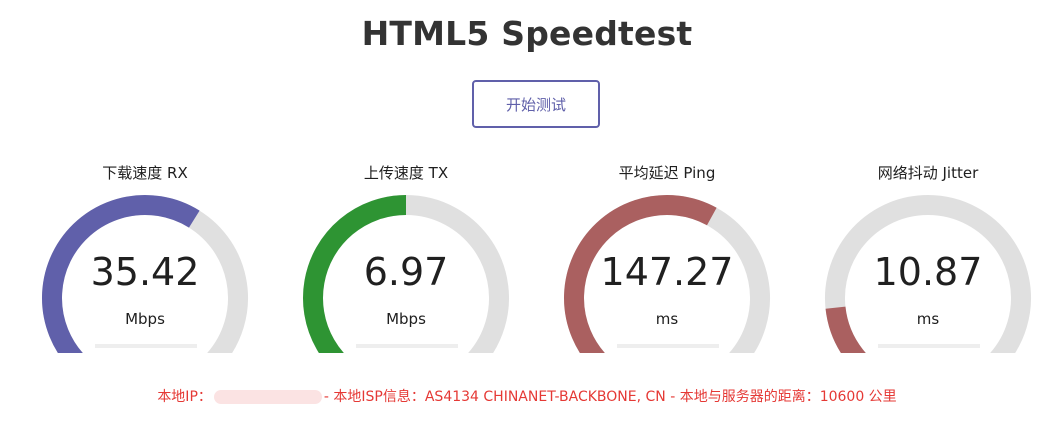 The height and width of the screenshot is (424, 1054). I want to click on page-title: HTML5 Speedtest, so click(527, 33).